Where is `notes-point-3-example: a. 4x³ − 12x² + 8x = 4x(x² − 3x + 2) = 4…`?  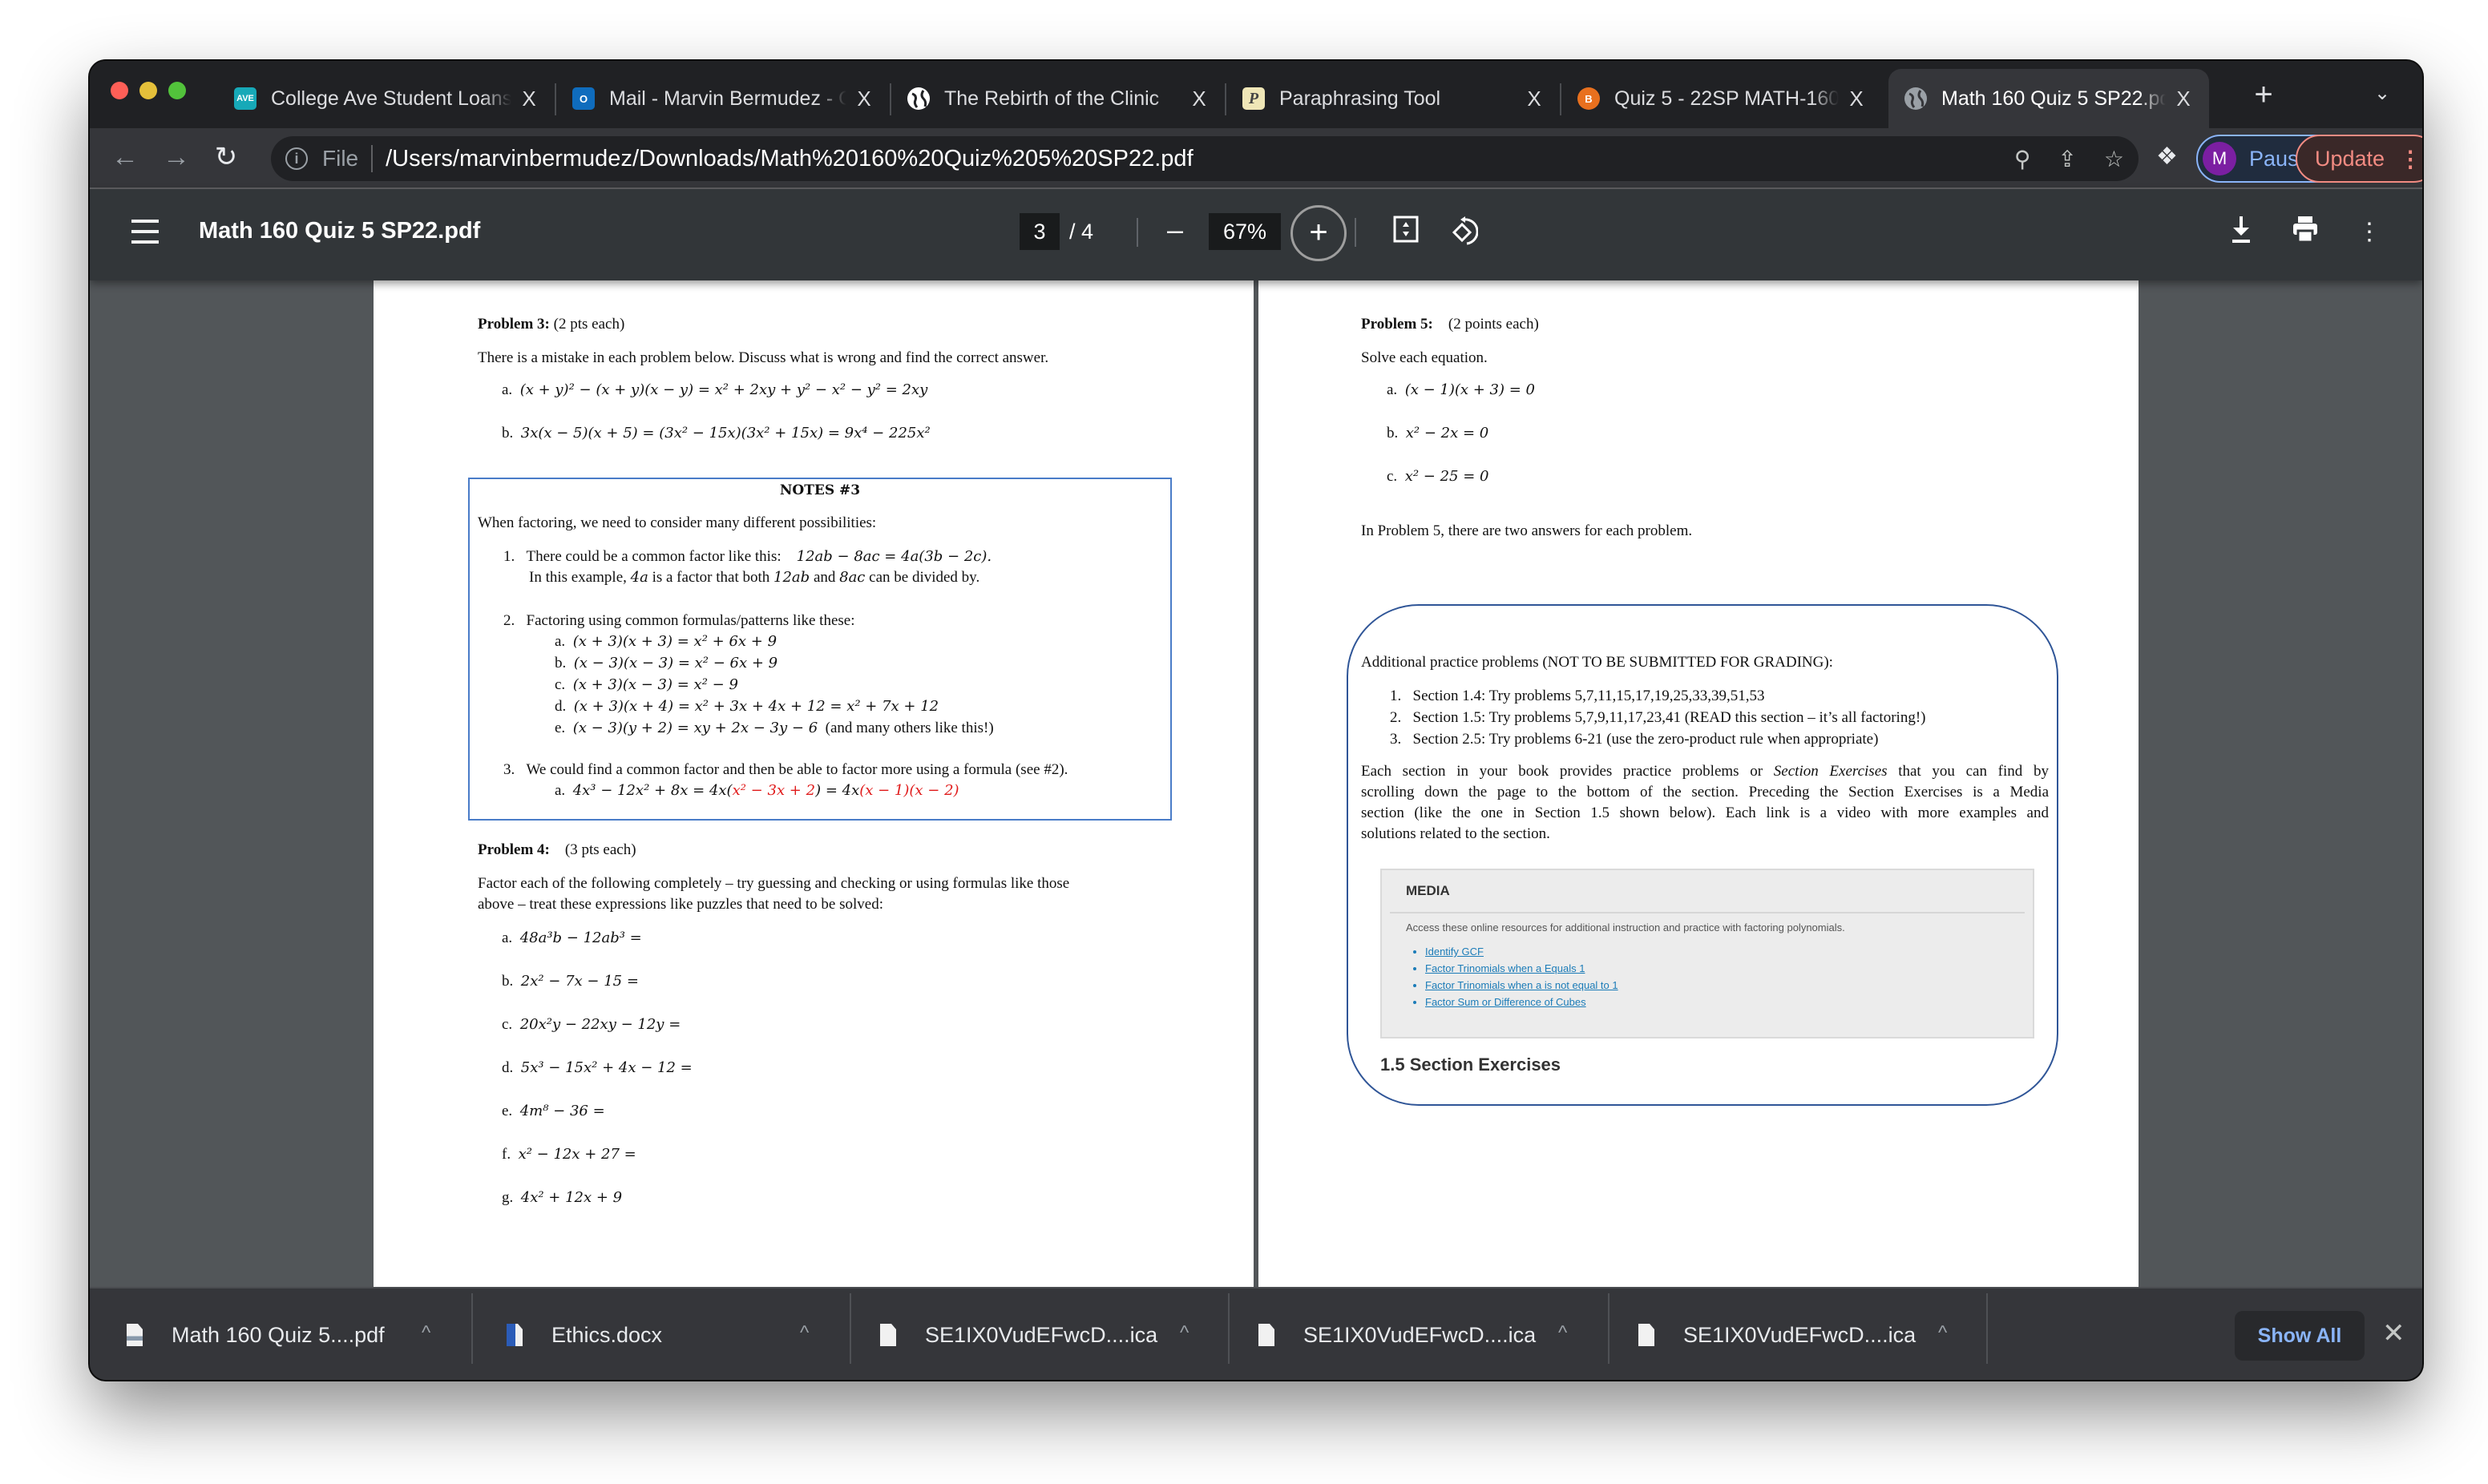
notes-point-3-example: a. 4x³ − 12x² + 8x = 4x(x² − 3x + 2) = 4… is located at coordinates (757, 791).